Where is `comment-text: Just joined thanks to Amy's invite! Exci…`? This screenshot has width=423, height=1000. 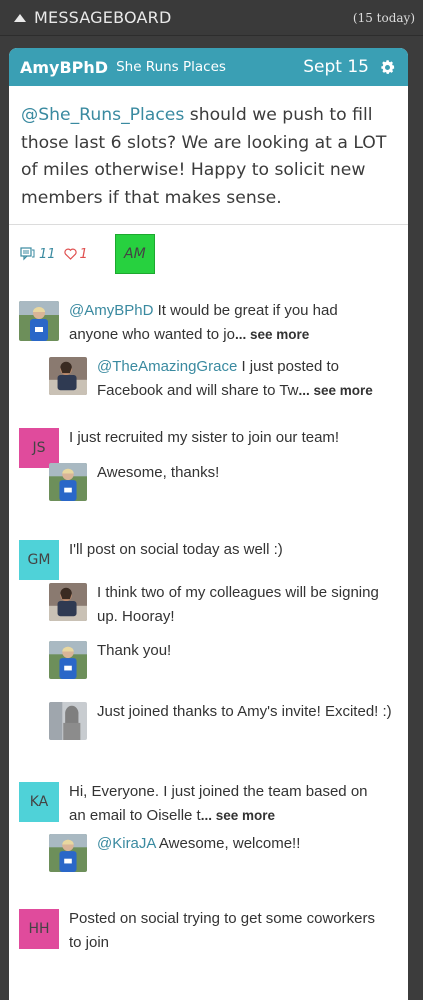 comment-text: Just joined thanks to Amy's invite! Exci… is located at coordinates (247, 712).